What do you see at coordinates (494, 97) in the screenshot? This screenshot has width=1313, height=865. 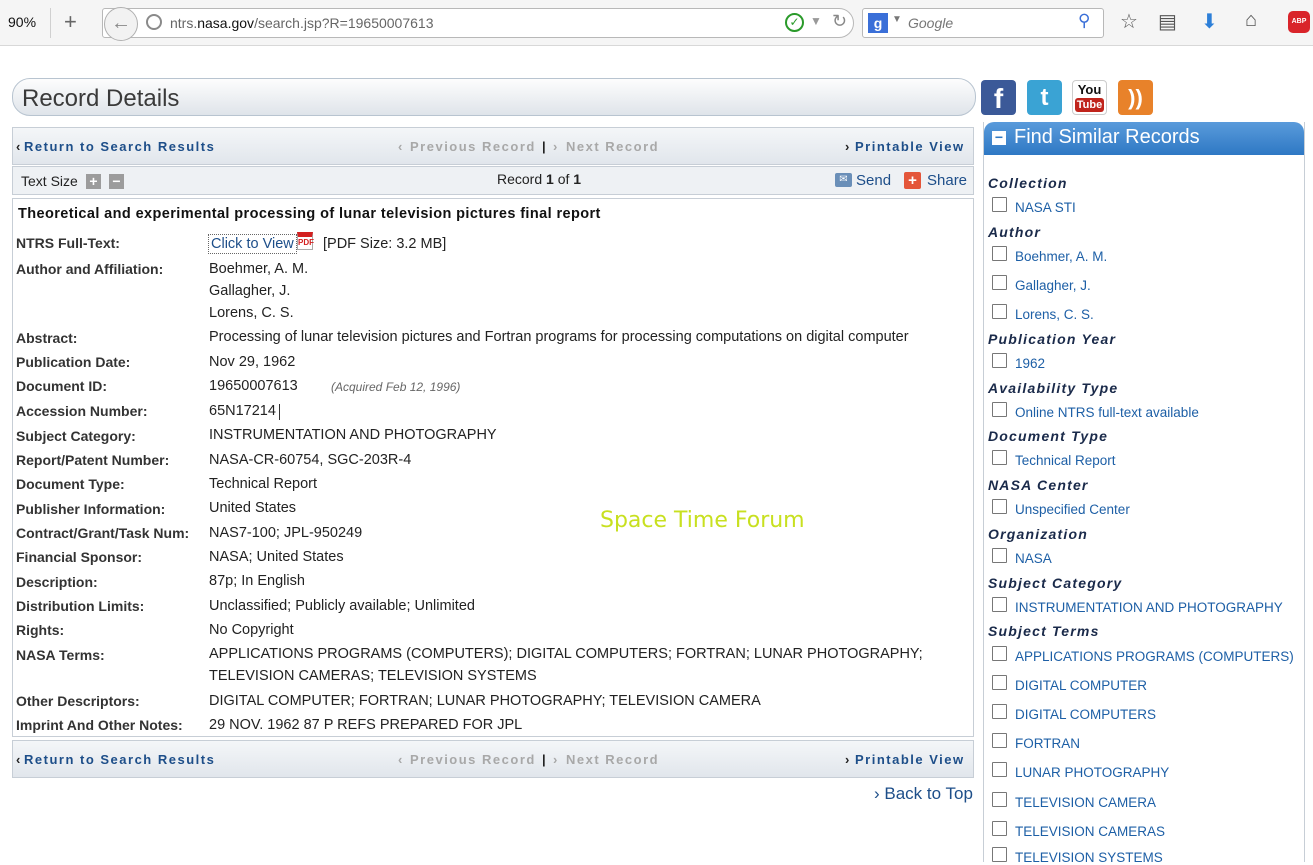 I see `record-details-header: Record Details` at bounding box center [494, 97].